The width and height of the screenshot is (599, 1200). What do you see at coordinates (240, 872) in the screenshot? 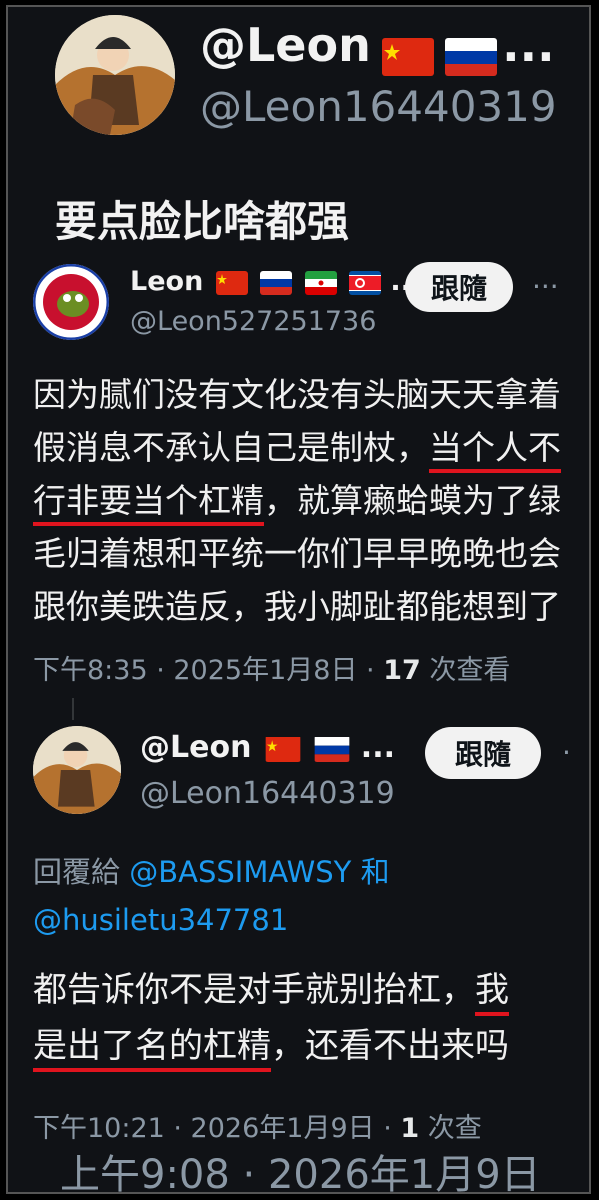
I see `reply-user-link: @BASSIMAWSY` at bounding box center [240, 872].